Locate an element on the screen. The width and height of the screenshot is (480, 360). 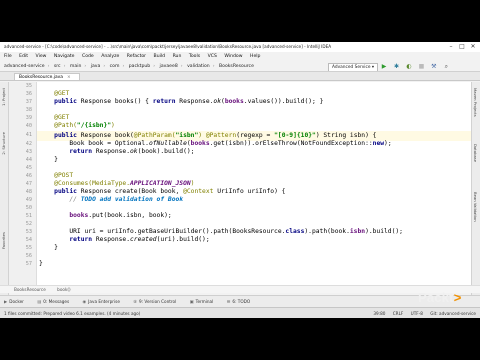
nav-crumb: src is located at coordinates (57, 66).